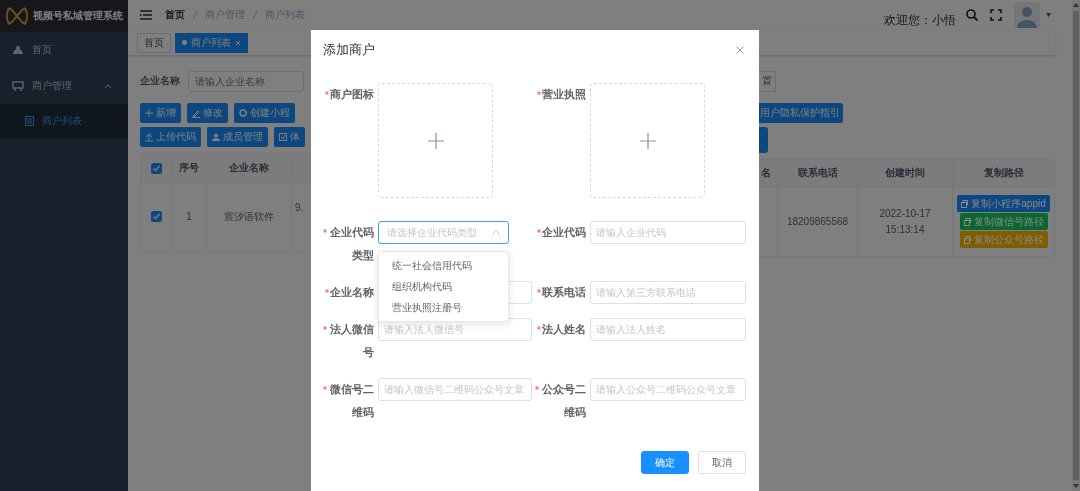 The width and height of the screenshot is (1080, 491). I want to click on column-header: 联系电话, so click(818, 173).